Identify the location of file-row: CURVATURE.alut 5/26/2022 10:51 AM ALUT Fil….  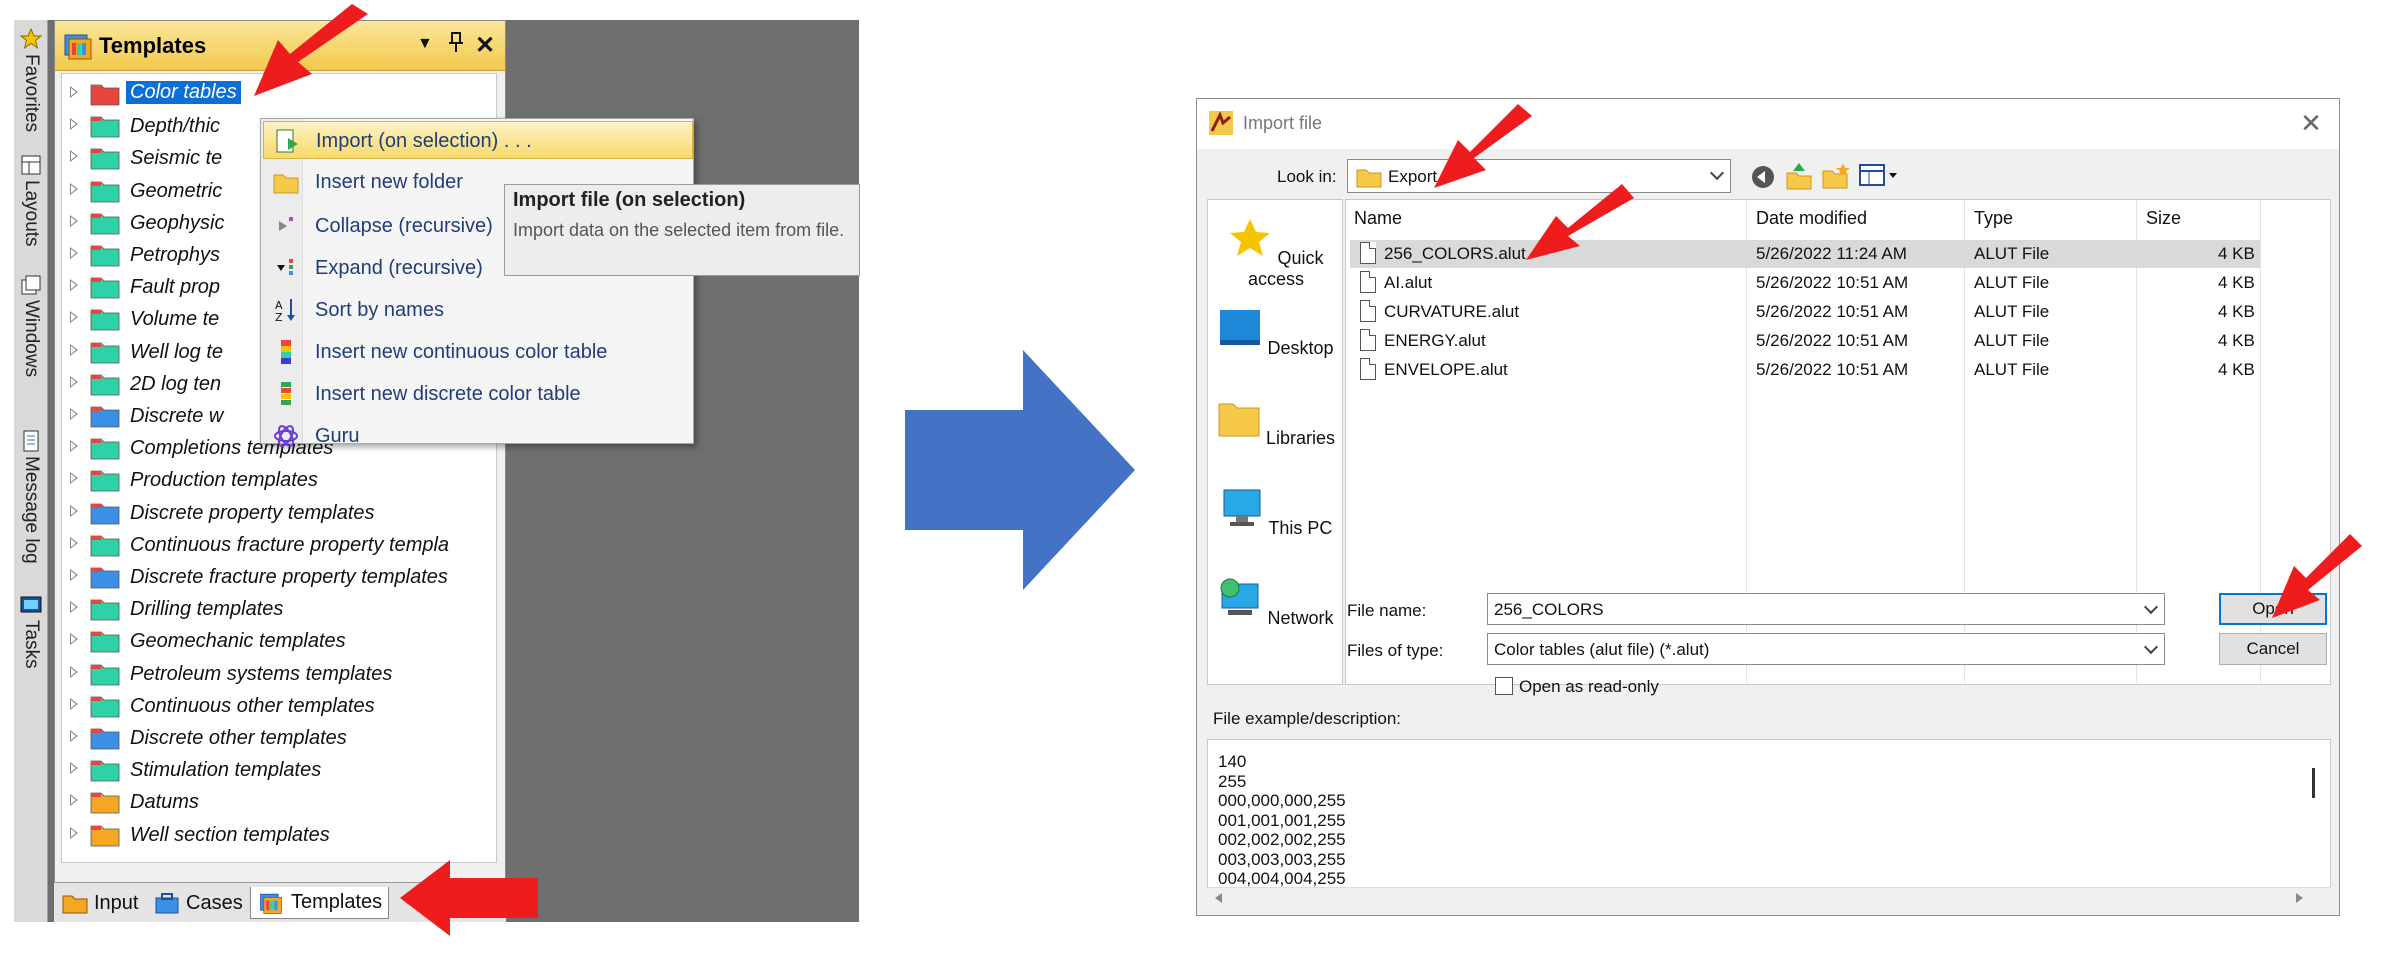
(1805, 312).